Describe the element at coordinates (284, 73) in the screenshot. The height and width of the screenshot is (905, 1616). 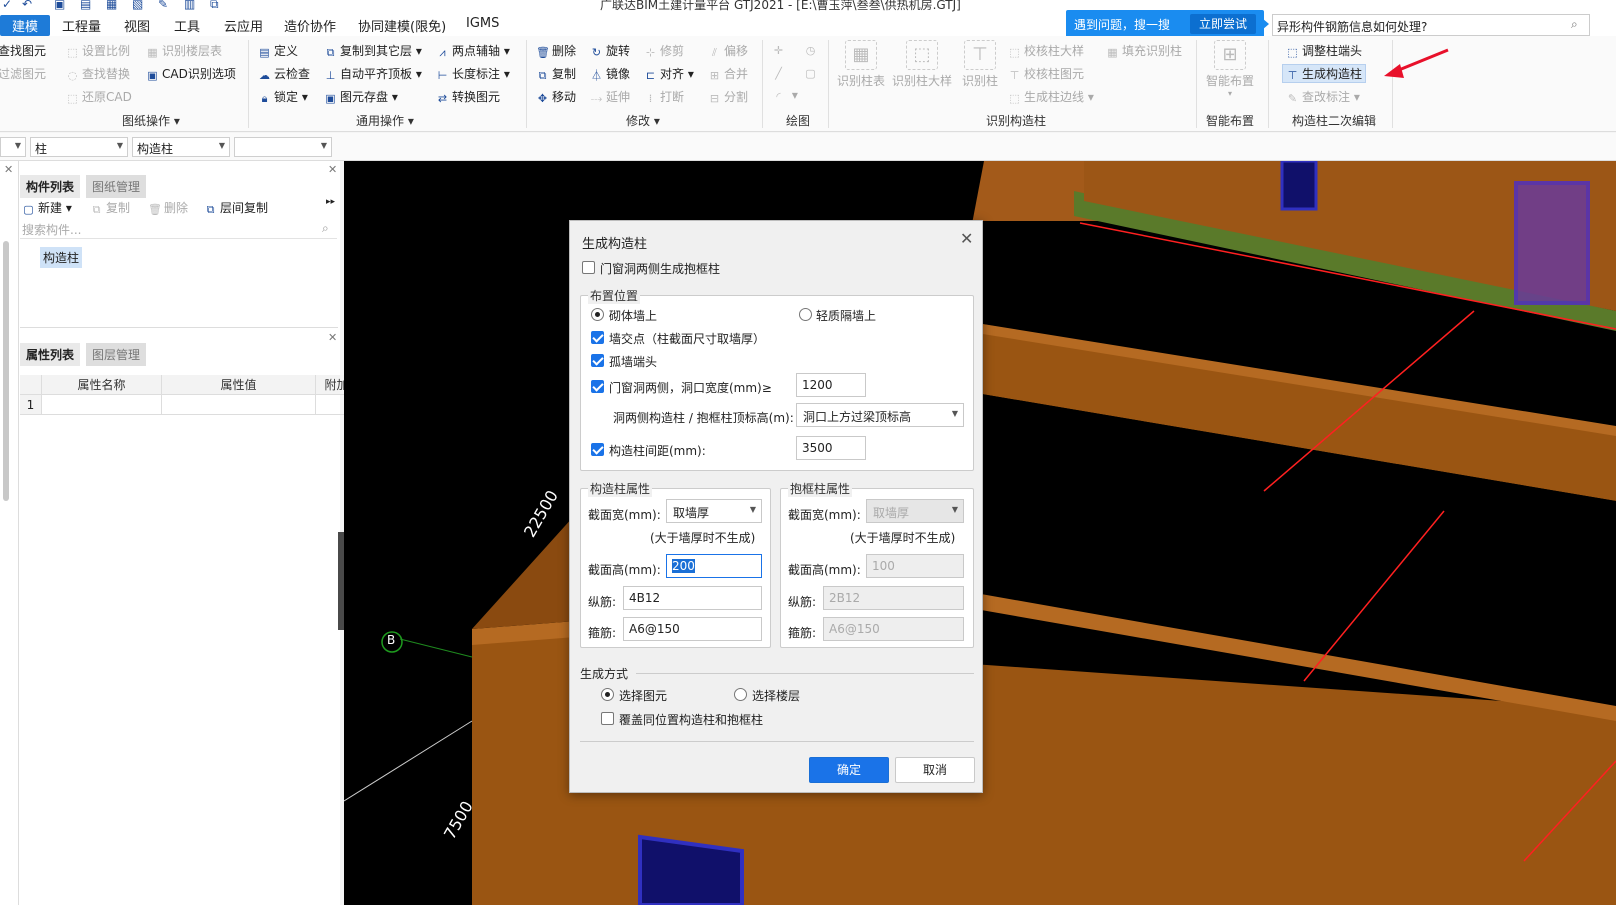
I see `cloud-check-button: ☁ 云检查` at that location.